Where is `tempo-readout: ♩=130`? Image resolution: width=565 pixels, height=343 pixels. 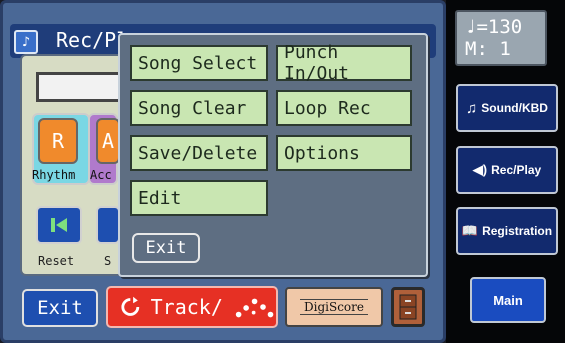 tempo-readout: ♩=130 is located at coordinates (494, 27).